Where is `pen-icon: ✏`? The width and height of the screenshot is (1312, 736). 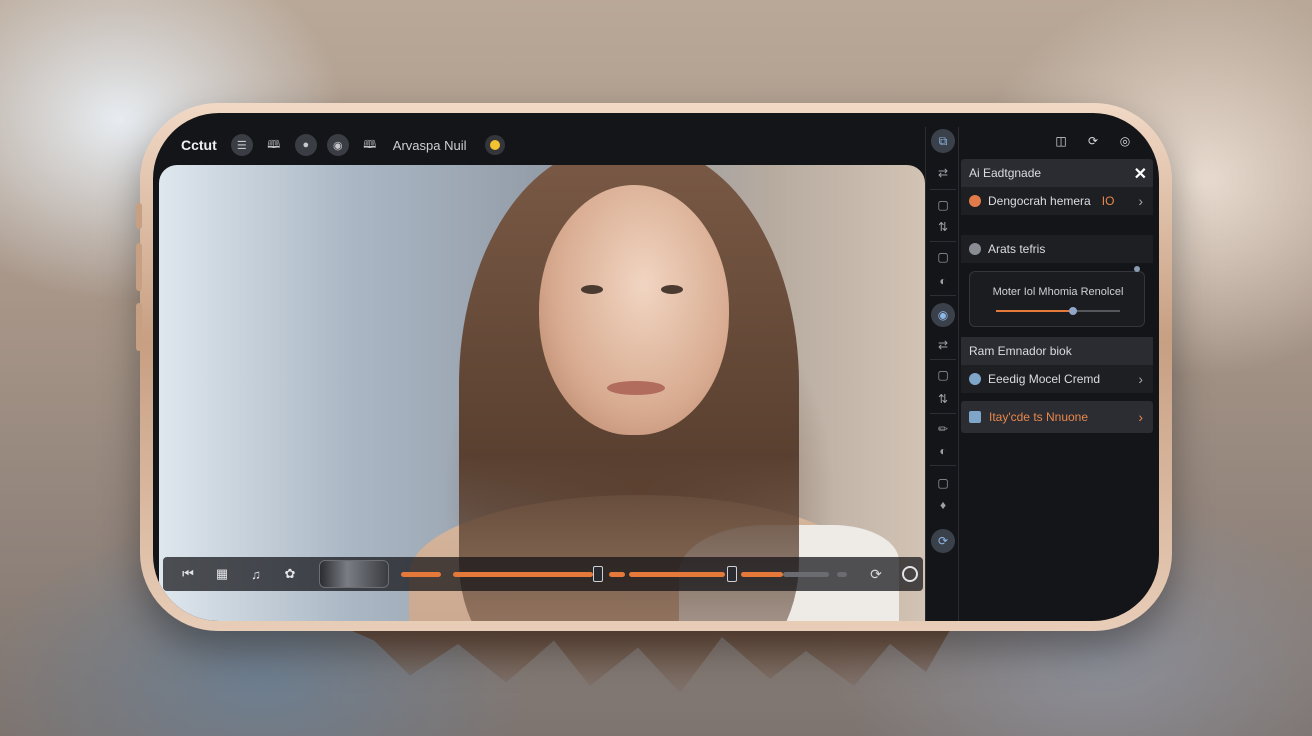 pen-icon: ✏ is located at coordinates (943, 429).